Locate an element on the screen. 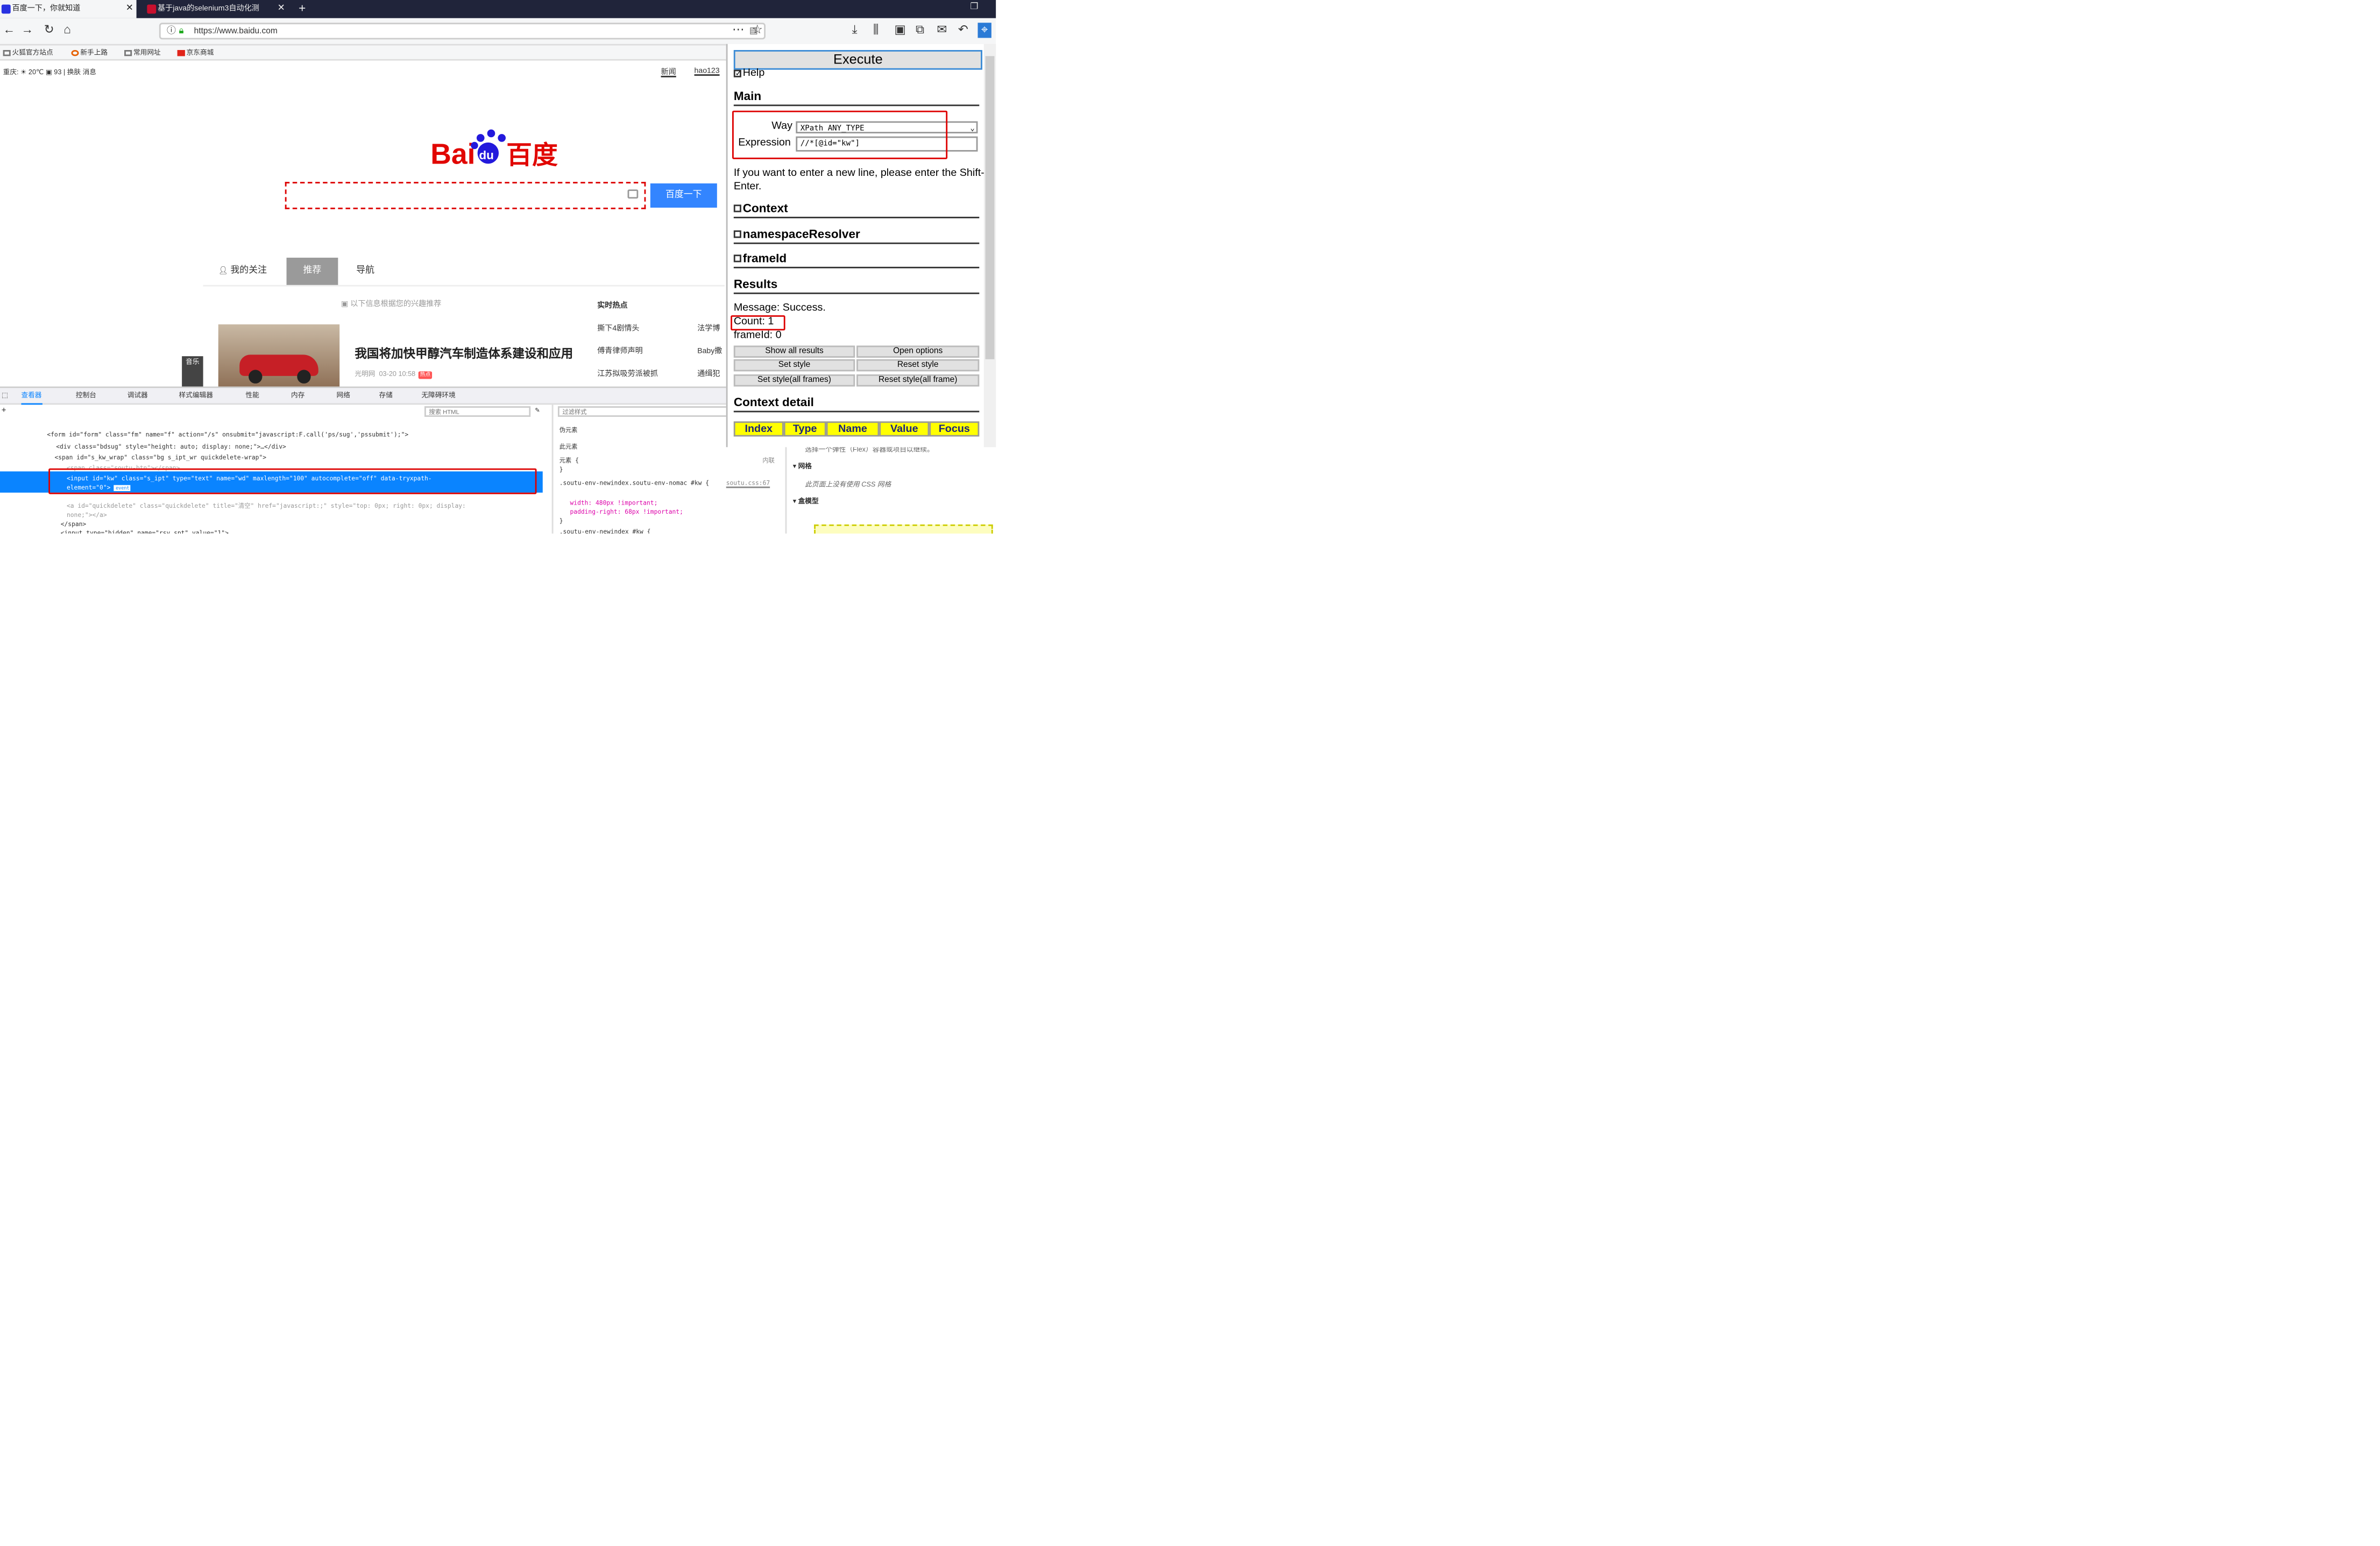 The height and width of the screenshot is (1546, 2380). hot-item: 法学博 is located at coordinates (708, 328).